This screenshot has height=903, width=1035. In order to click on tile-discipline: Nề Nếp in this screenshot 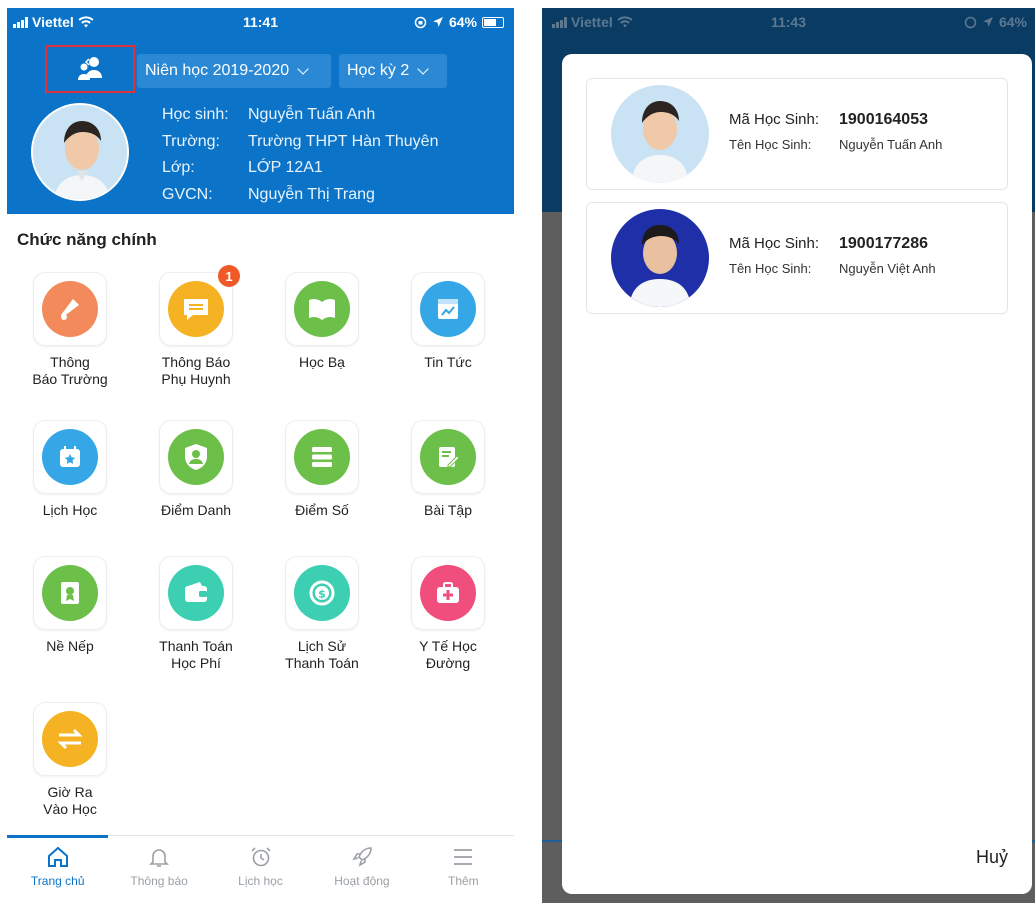, I will do `click(70, 605)`.